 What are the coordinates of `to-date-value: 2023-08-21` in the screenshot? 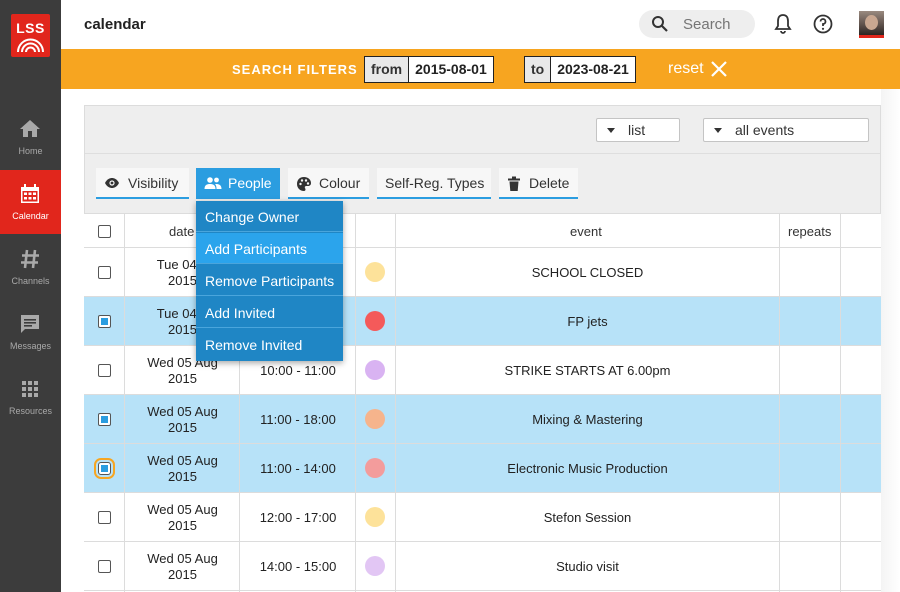 It's located at (593, 69).